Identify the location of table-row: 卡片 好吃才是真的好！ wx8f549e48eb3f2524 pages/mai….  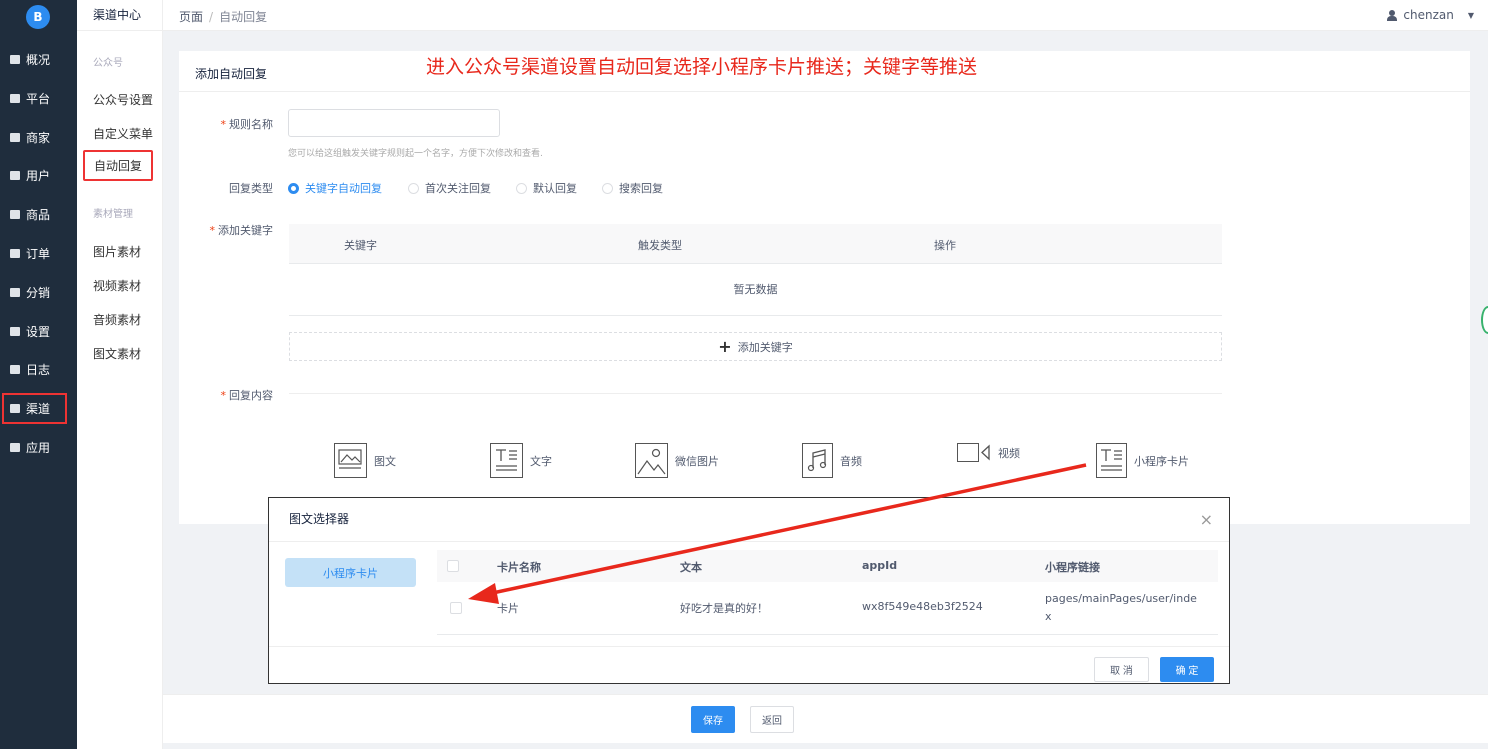
(827, 608).